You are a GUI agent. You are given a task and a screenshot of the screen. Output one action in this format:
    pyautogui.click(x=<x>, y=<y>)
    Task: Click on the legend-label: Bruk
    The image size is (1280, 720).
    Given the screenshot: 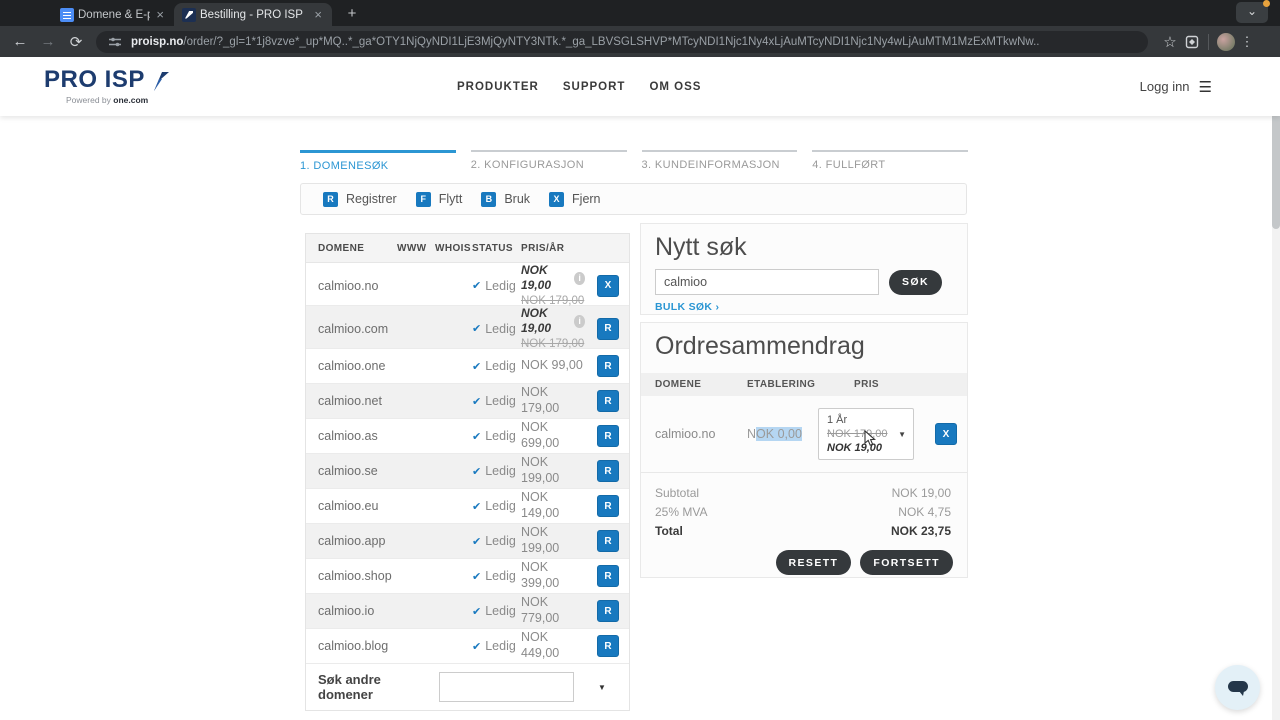 What is the action you would take?
    pyautogui.click(x=517, y=199)
    